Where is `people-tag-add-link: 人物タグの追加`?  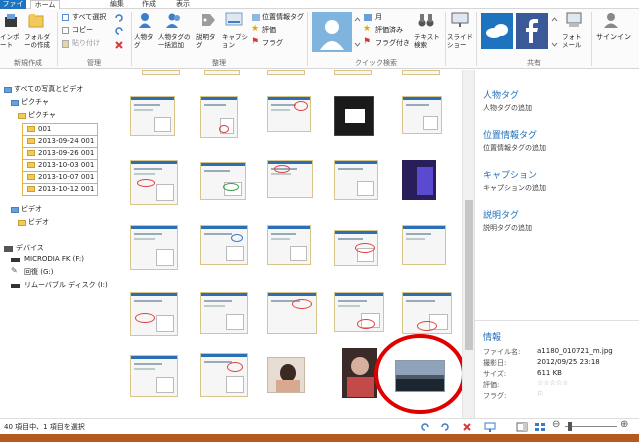 people-tag-add-link: 人物タグの追加 is located at coordinates (507, 108).